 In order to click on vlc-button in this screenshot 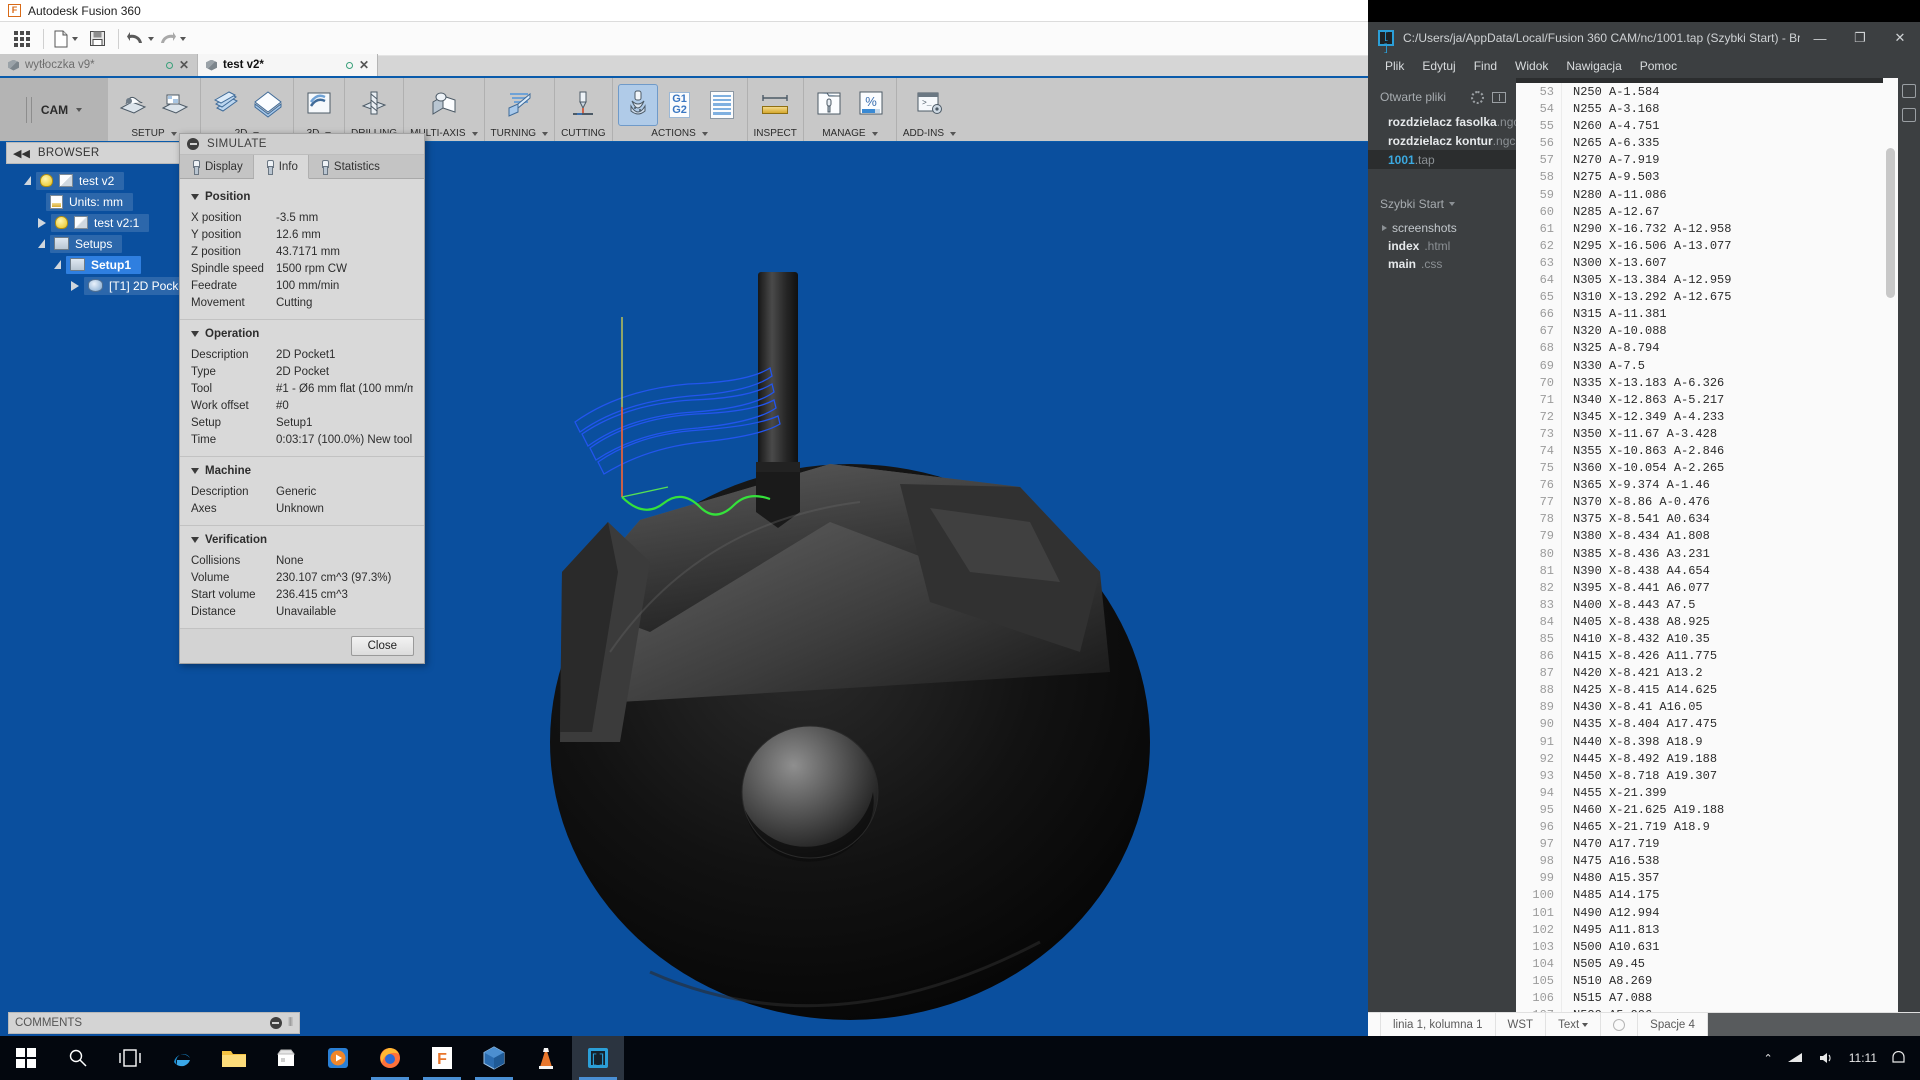, I will do `click(546, 1058)`.